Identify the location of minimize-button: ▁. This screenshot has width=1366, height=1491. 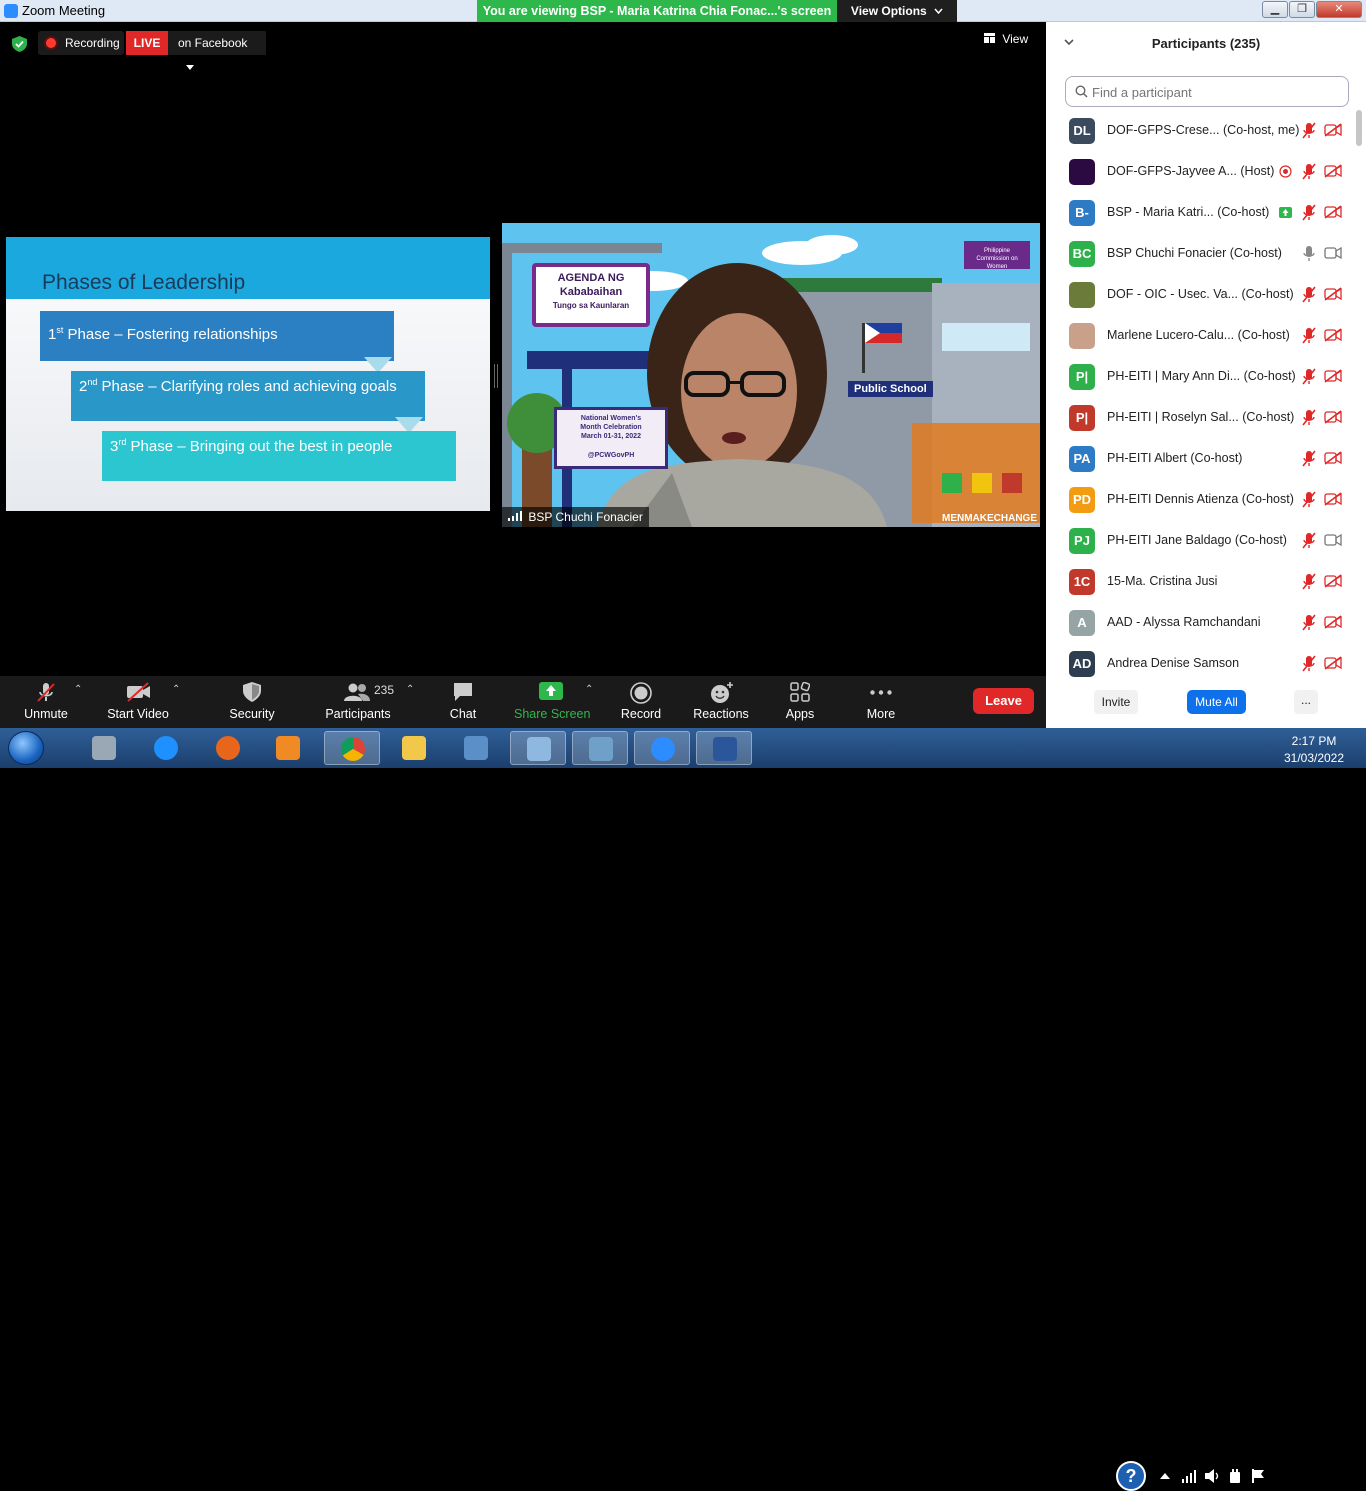
(1275, 9).